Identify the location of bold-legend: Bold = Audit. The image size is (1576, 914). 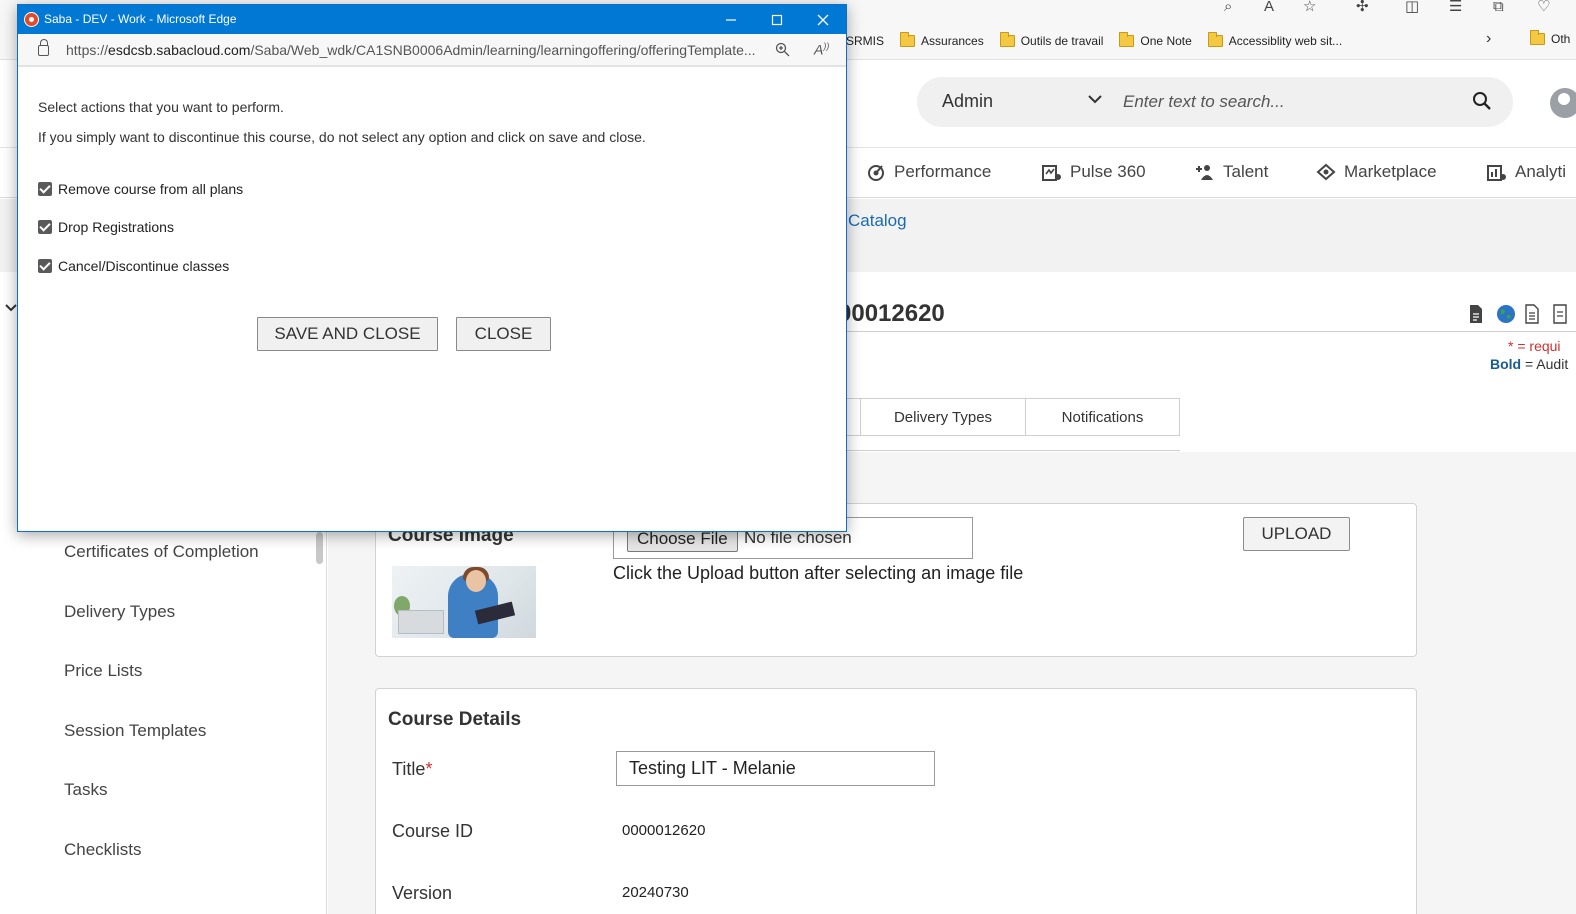
(1529, 364).